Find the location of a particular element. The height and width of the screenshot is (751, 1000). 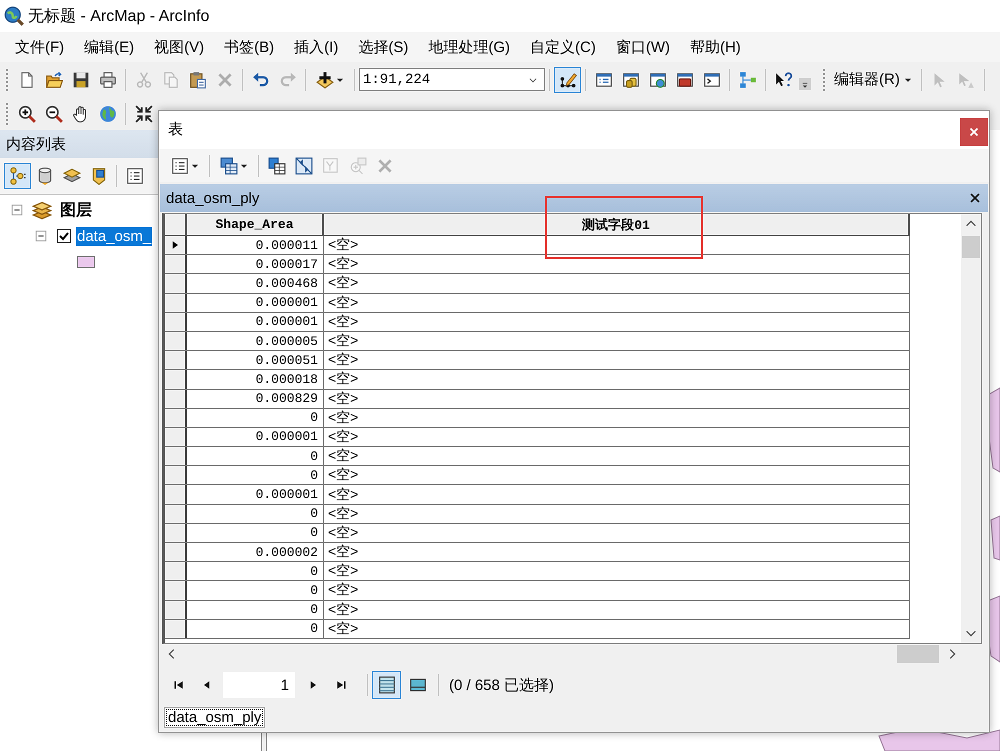

table-cell: 0.000002 is located at coordinates (255, 552).